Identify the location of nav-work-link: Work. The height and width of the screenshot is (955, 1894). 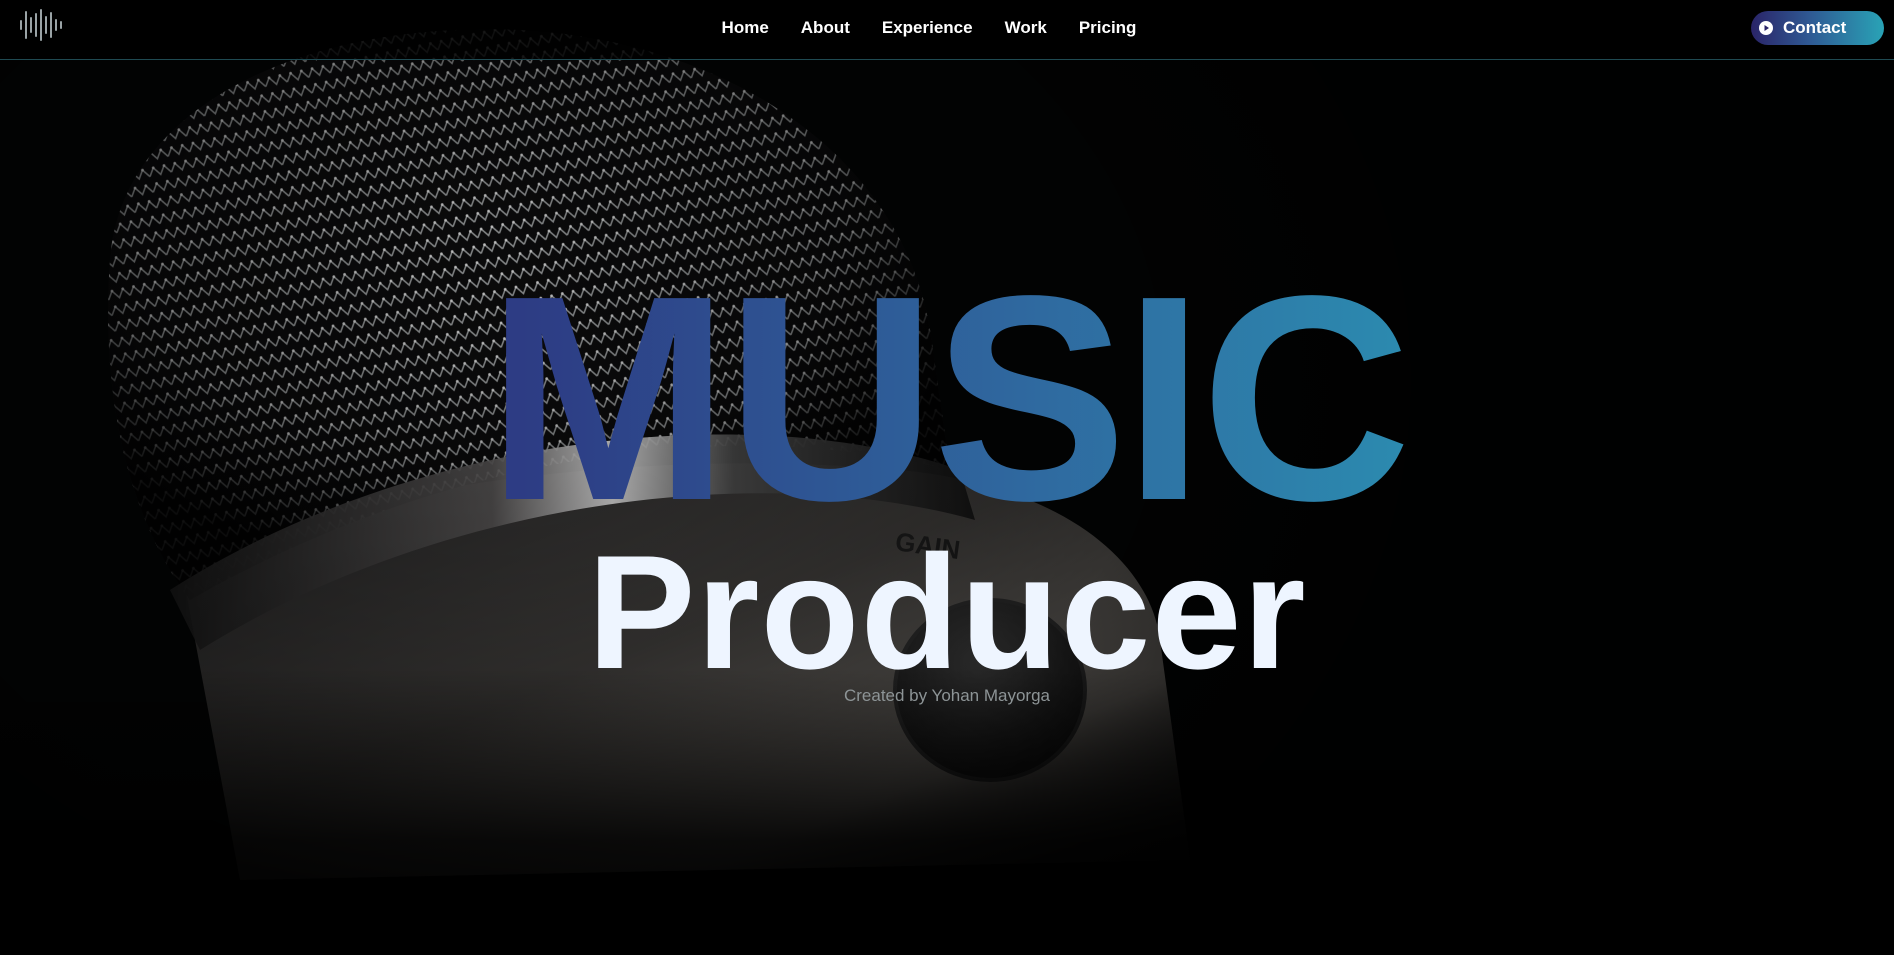
(1026, 28).